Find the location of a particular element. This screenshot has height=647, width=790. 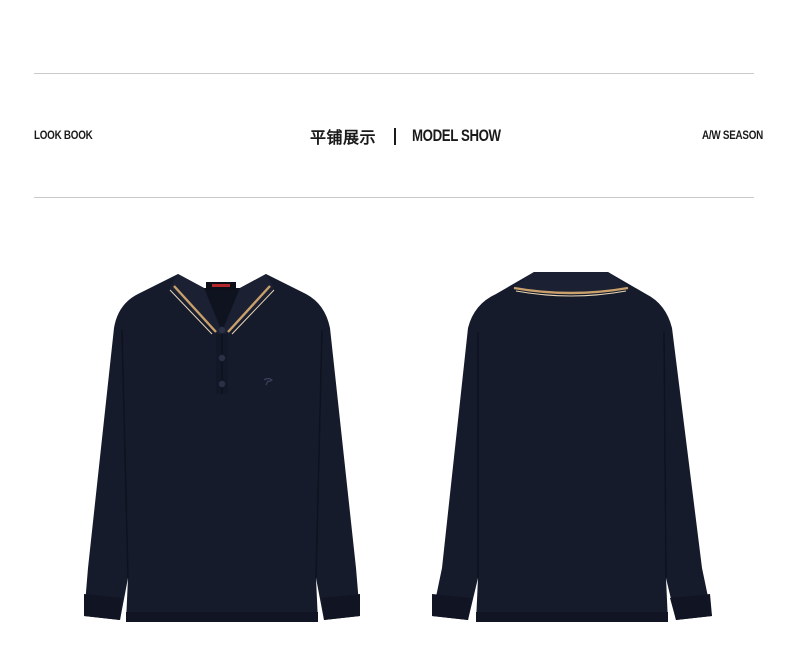

look-book-label: LOOK BOOK is located at coordinates (63, 135).